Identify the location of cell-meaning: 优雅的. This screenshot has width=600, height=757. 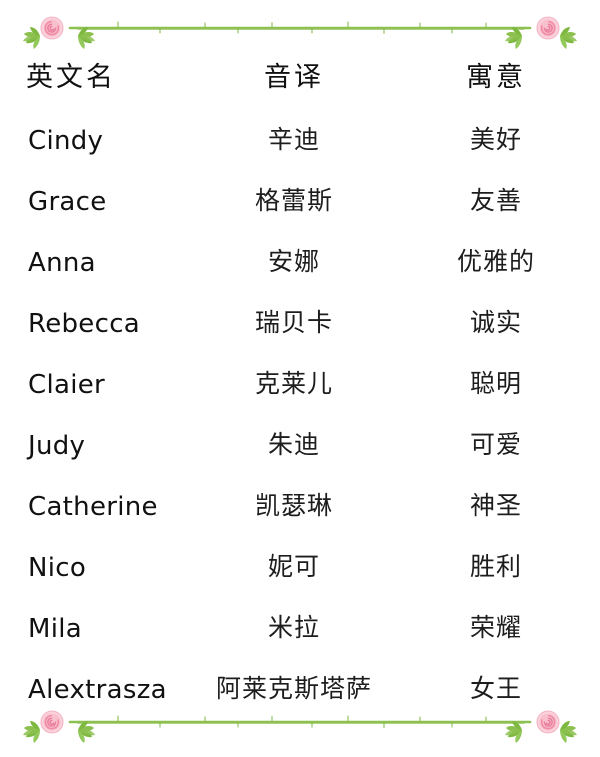
(495, 262).